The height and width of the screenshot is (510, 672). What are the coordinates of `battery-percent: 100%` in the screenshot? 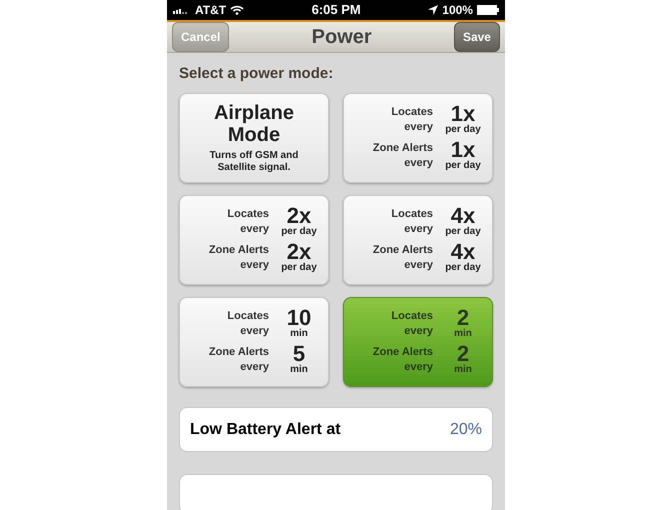 It's located at (457, 10).